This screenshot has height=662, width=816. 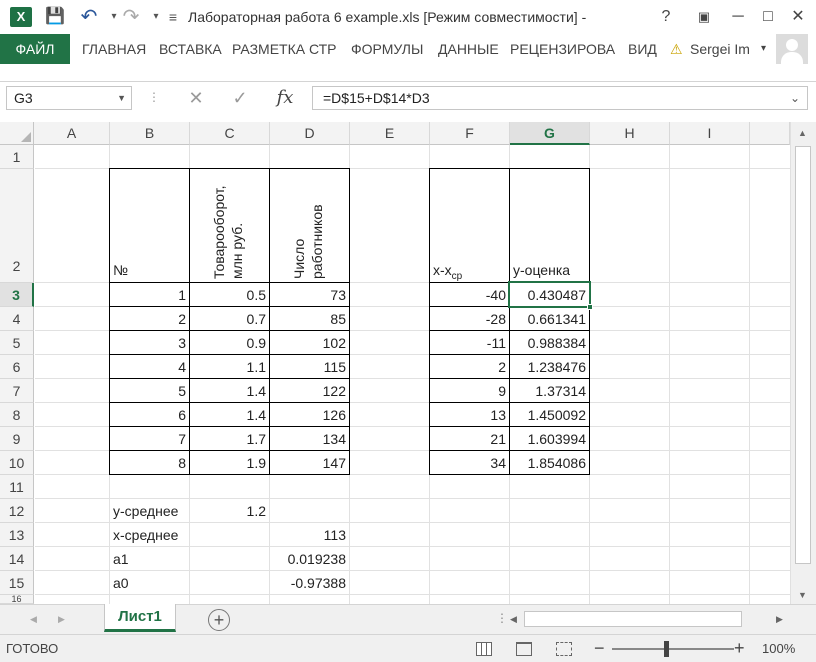 What do you see at coordinates (468, 49) in the screenshot?
I see `tab-data: ДАННЫЕ` at bounding box center [468, 49].